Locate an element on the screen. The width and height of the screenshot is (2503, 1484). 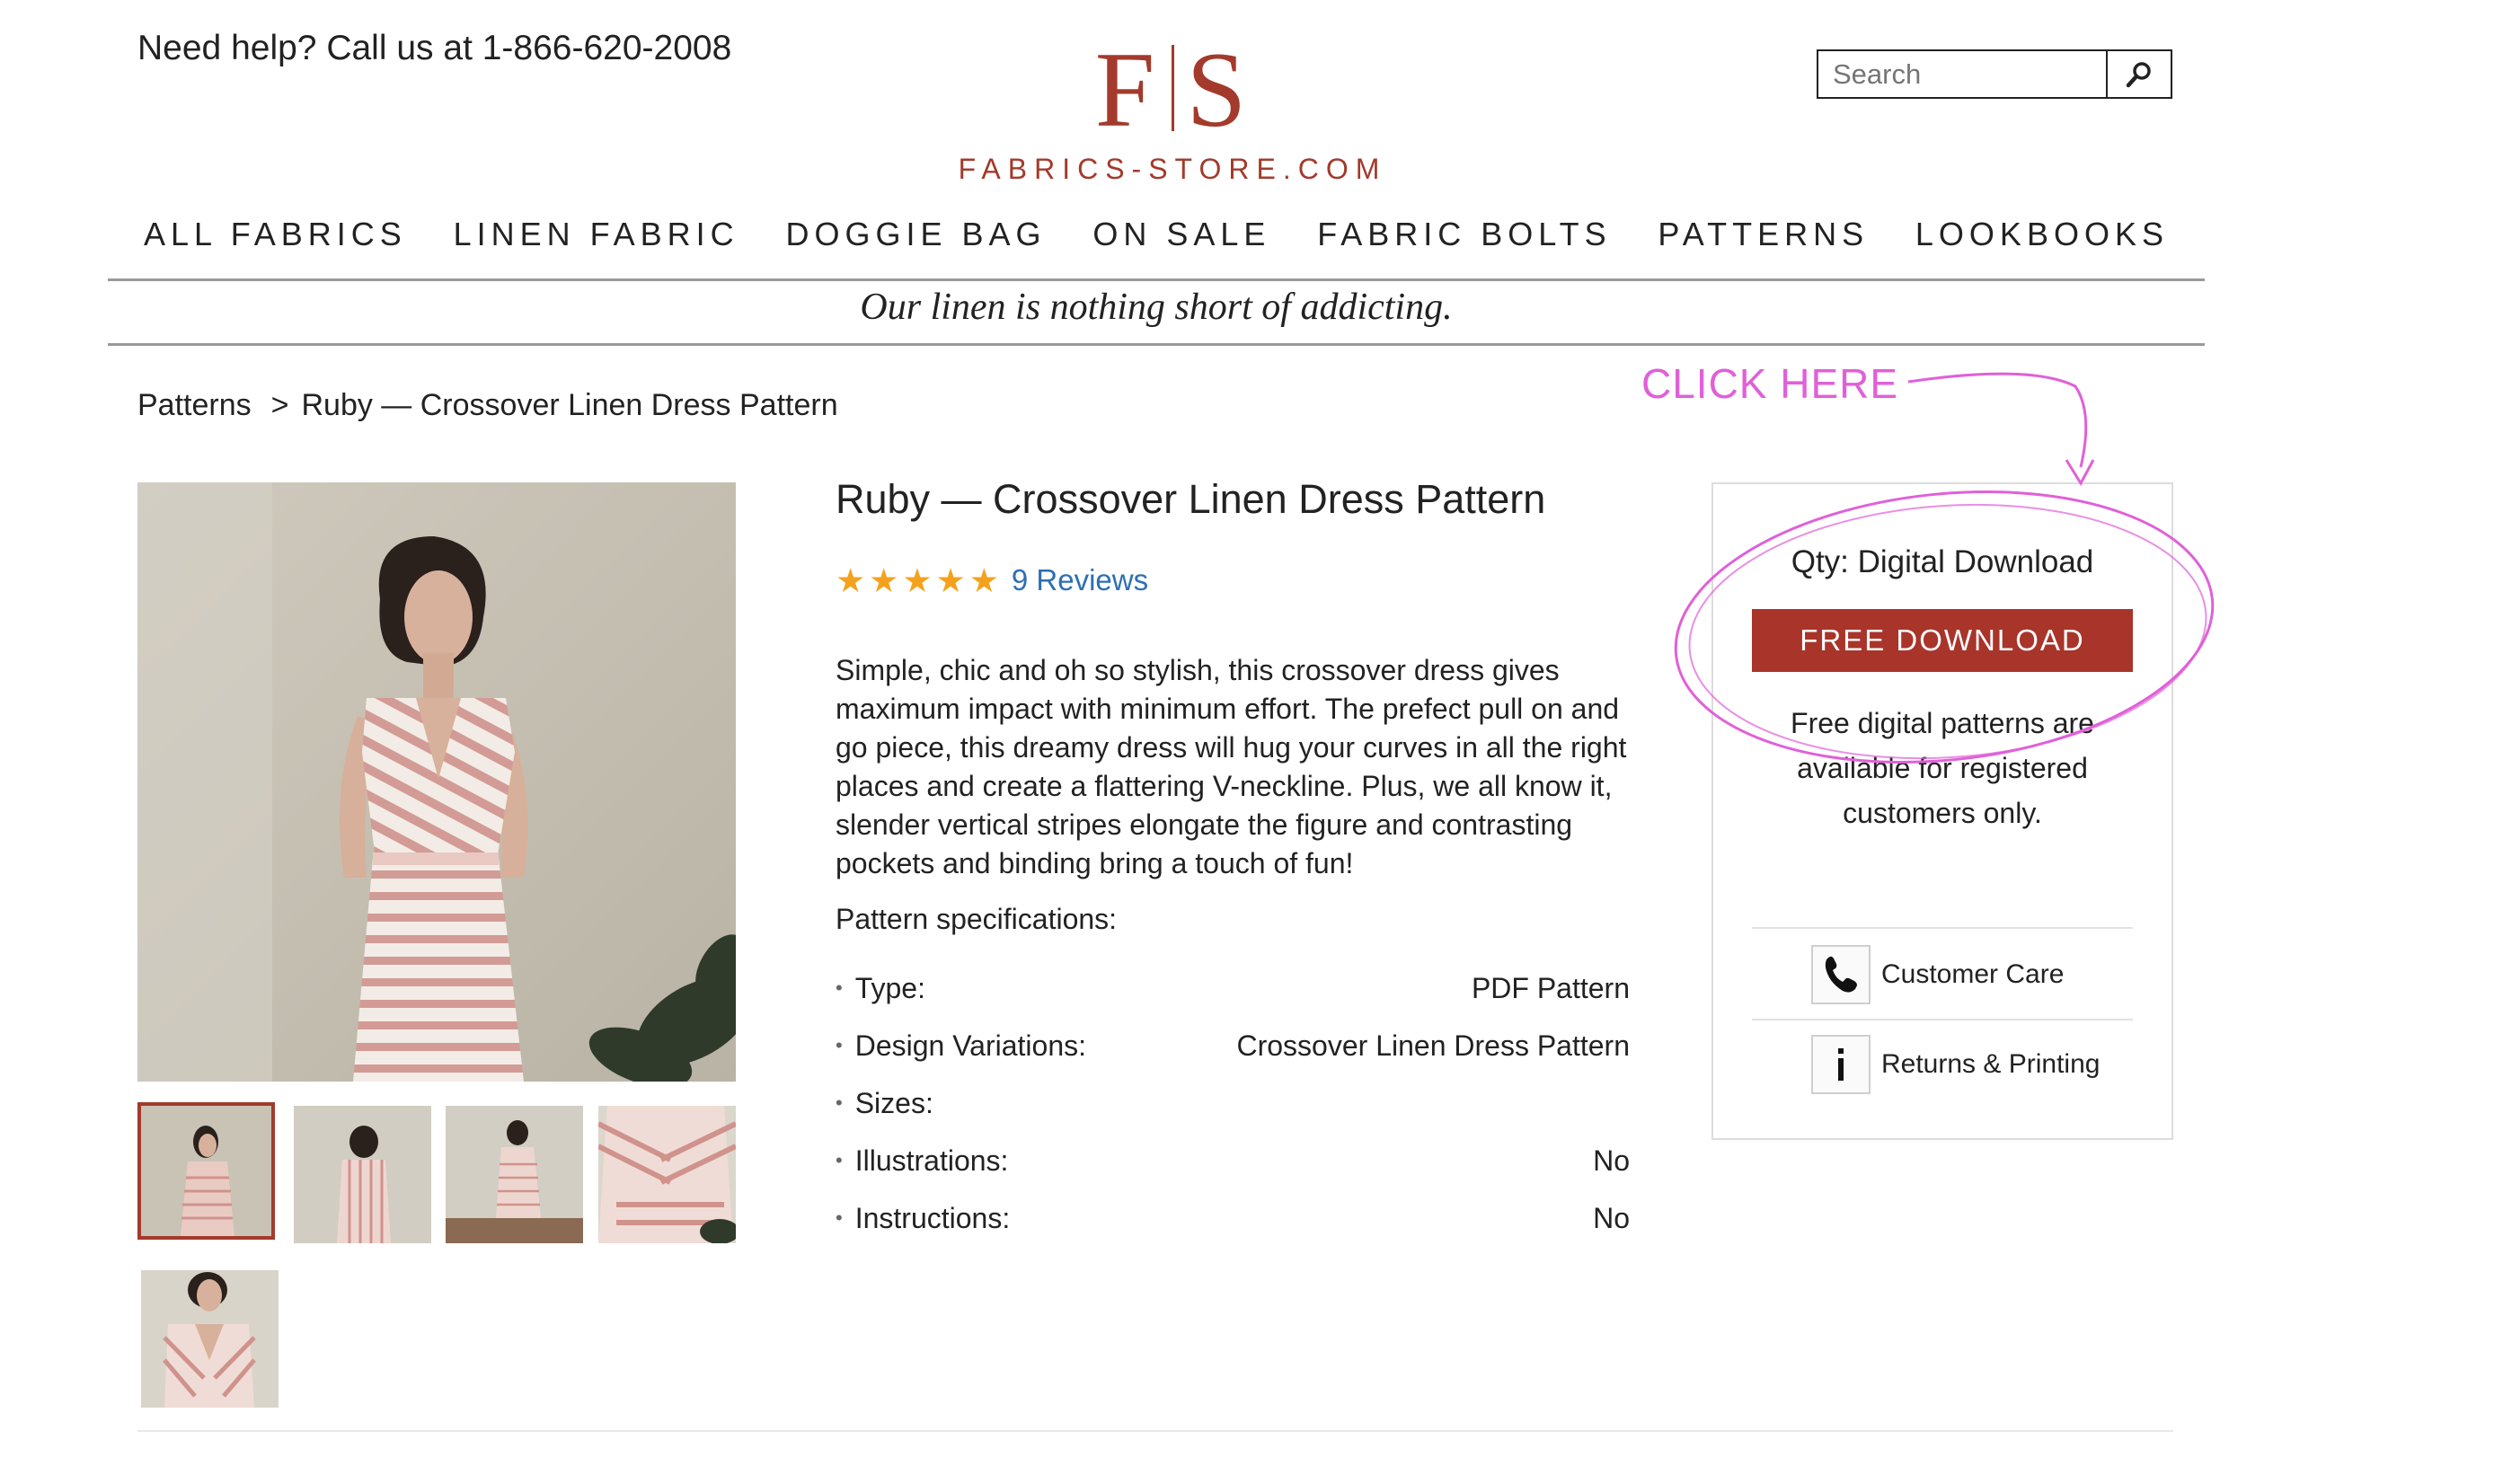
qty-label: Qty: Digital Download is located at coordinates (1943, 561).